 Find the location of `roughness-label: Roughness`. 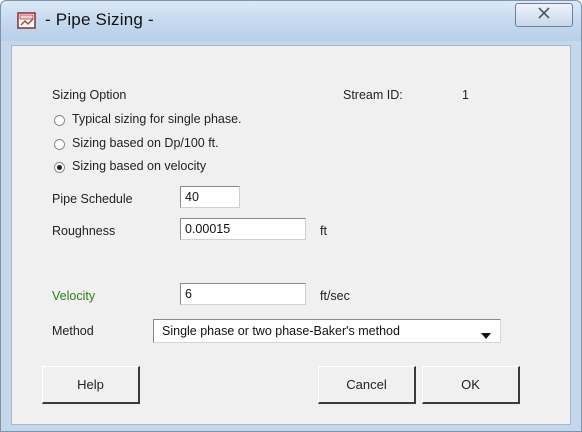

roughness-label: Roughness is located at coordinates (84, 231).